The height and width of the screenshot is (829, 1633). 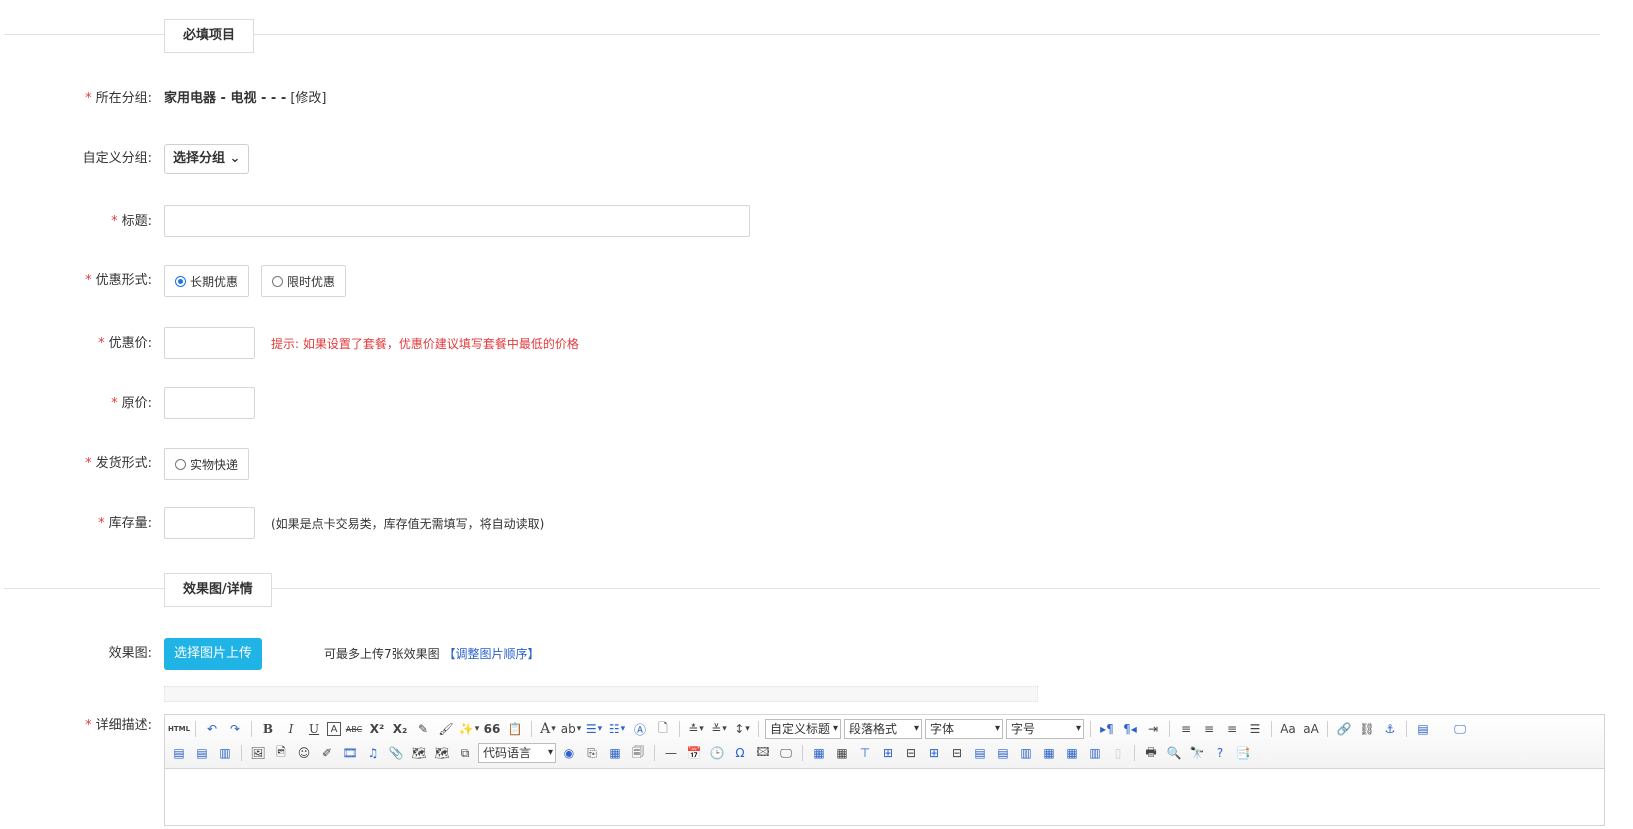 I want to click on pagebreak-icon: ⎘, so click(x=592, y=753).